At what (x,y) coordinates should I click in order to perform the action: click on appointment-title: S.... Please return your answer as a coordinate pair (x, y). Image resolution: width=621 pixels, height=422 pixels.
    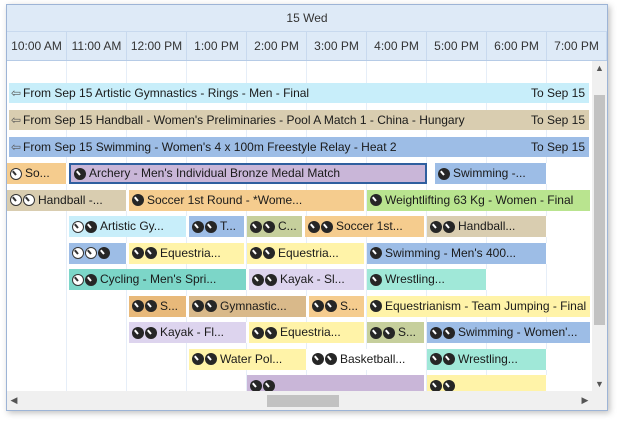
    Looking at the image, I should click on (349, 305).